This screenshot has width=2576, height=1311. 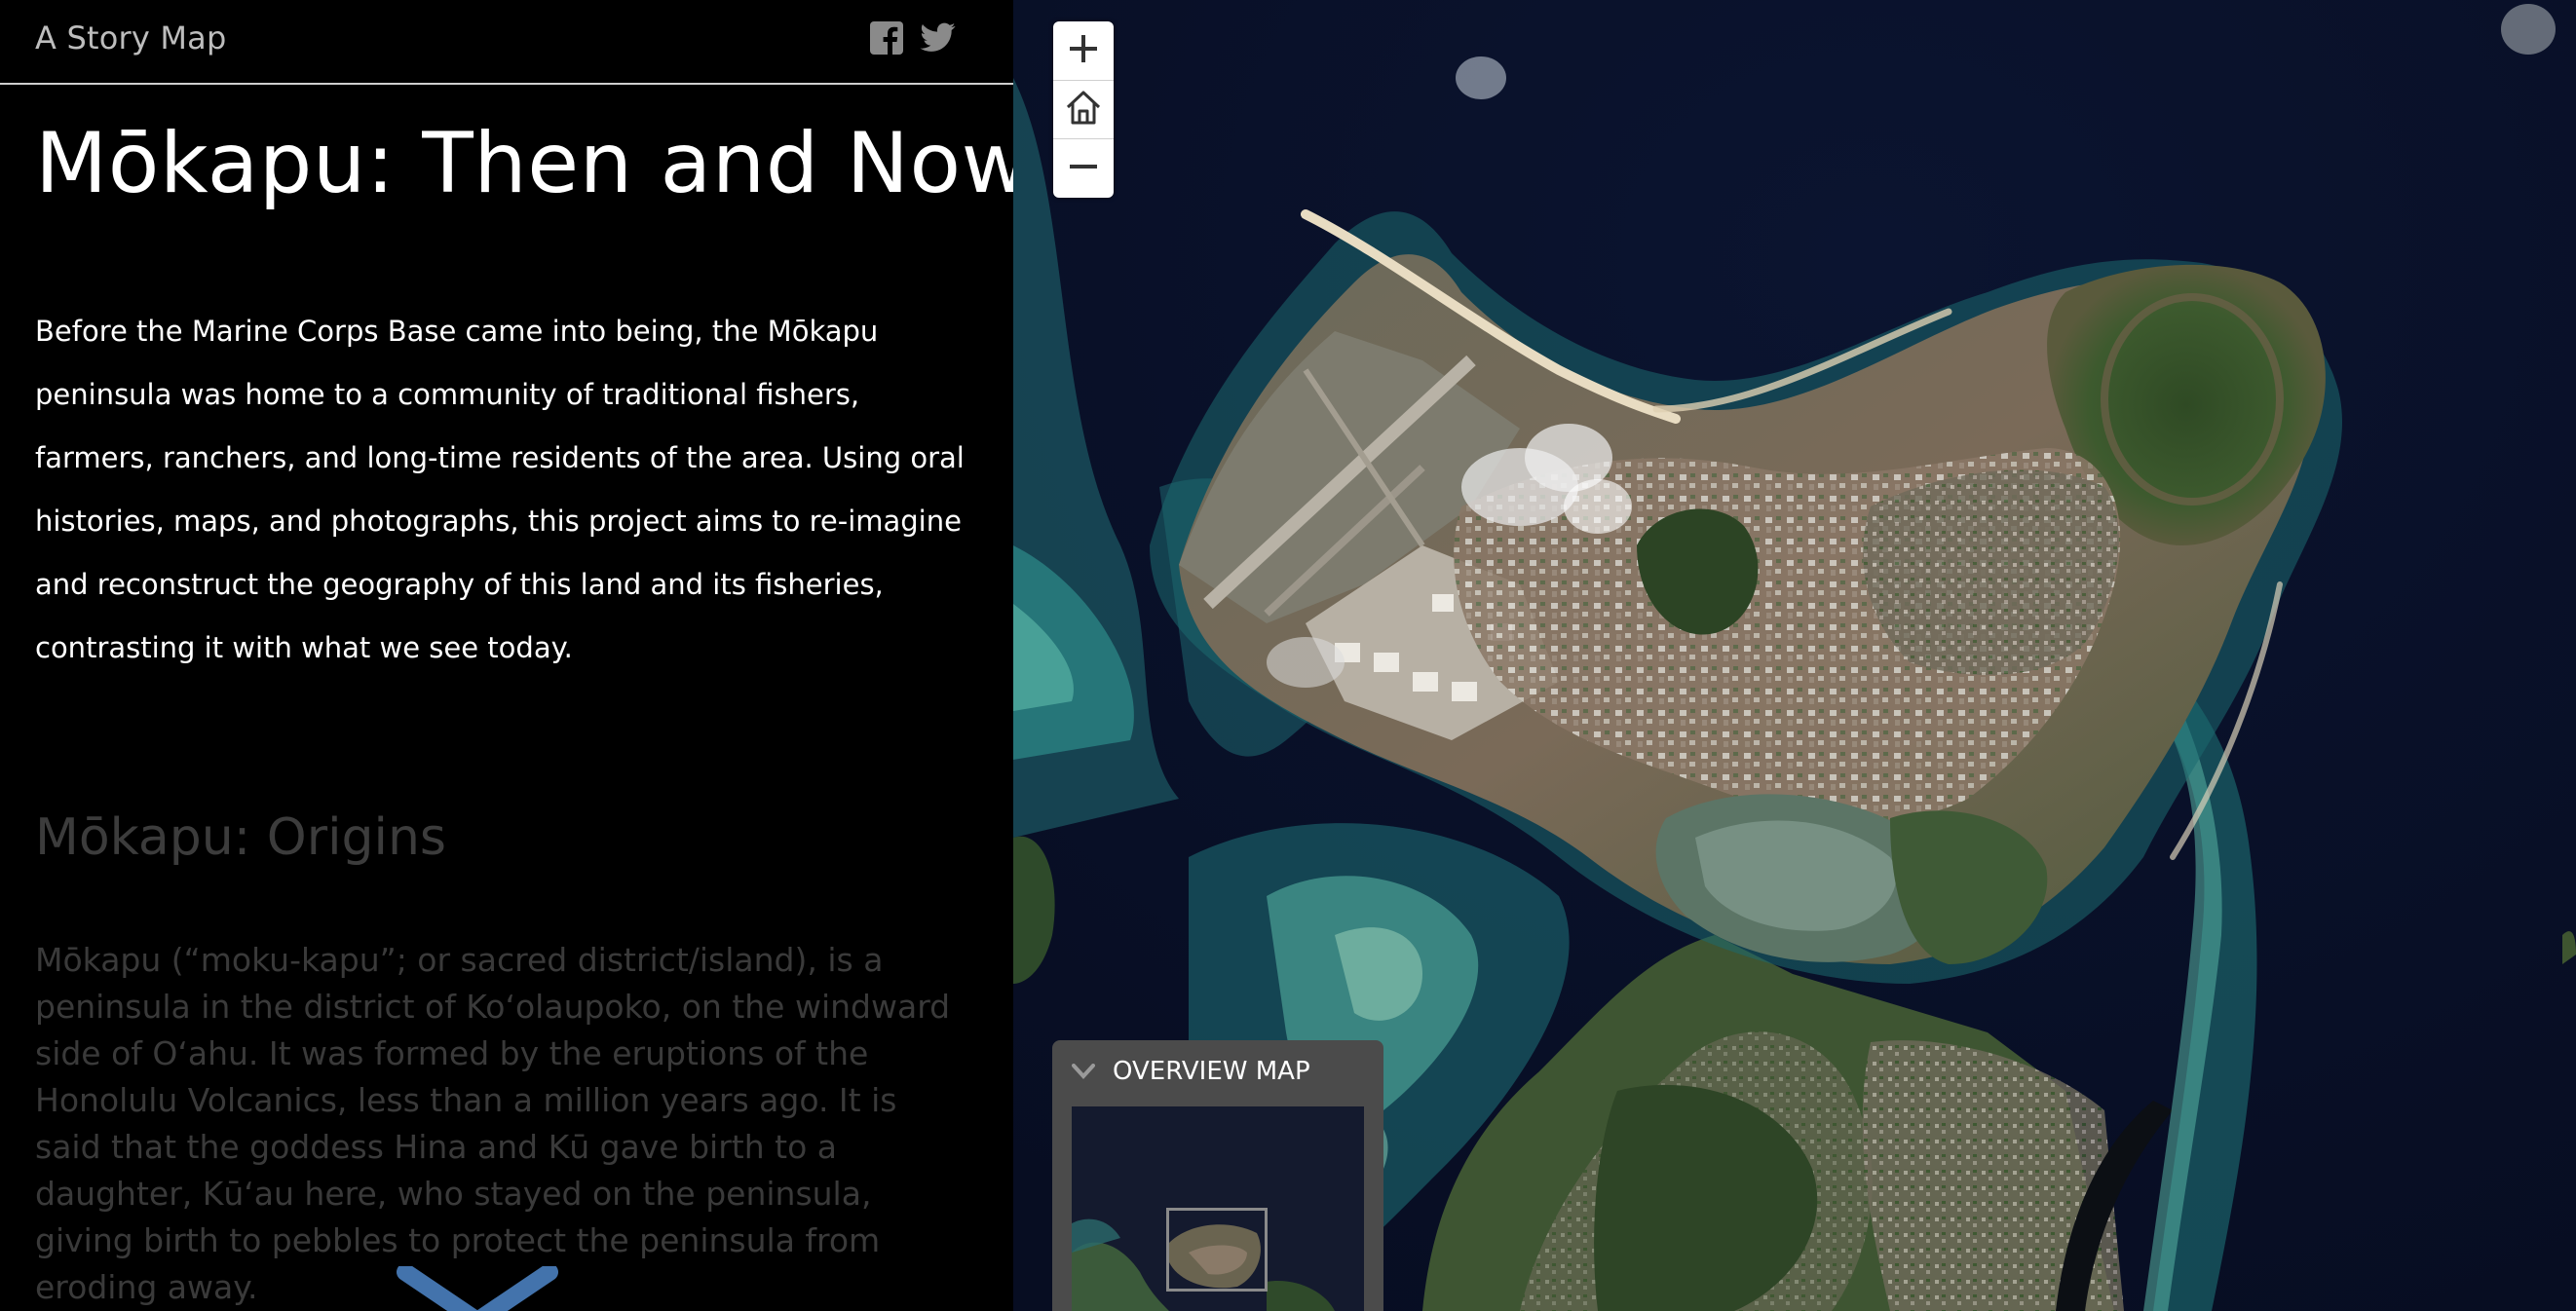 I want to click on overview-map-label: OVERVIEW MAP, so click(x=1211, y=1071).